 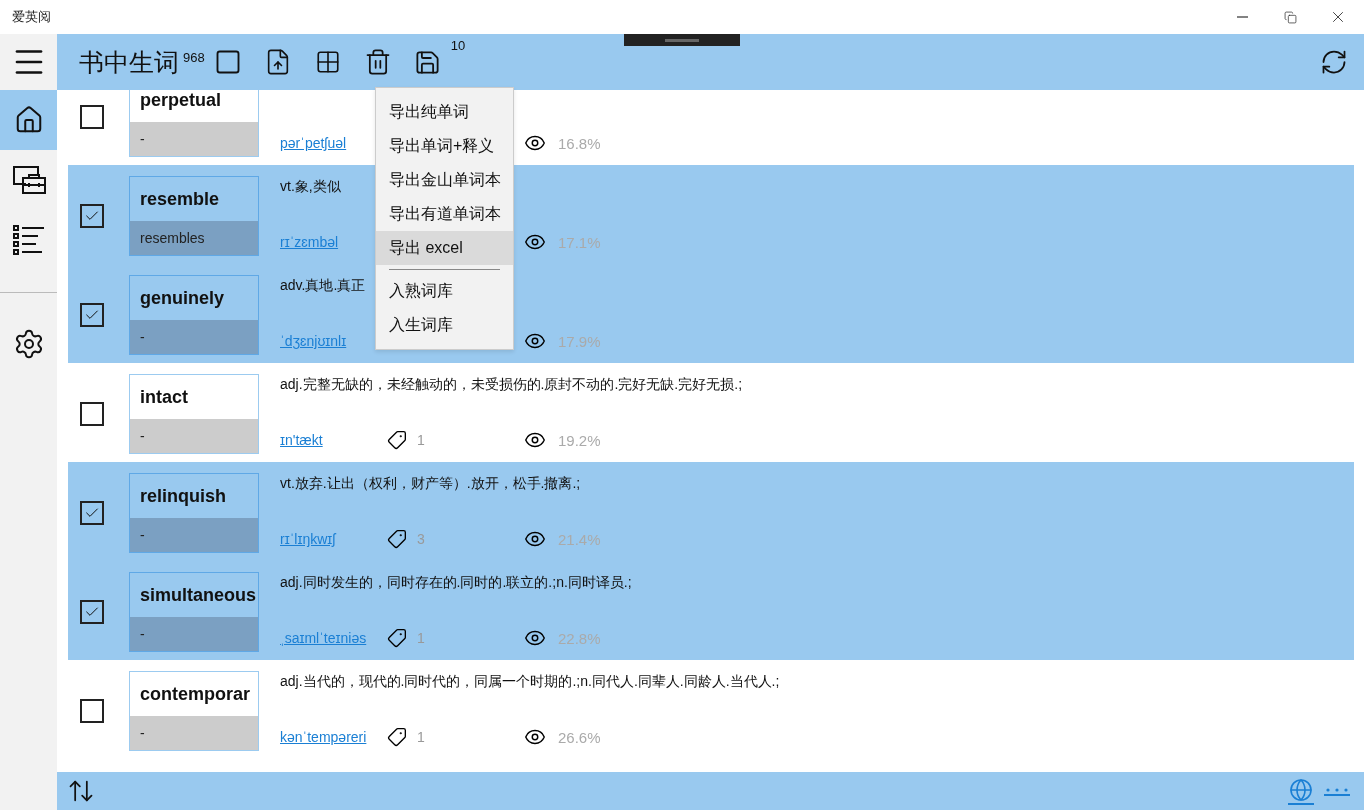 I want to click on definition-text: adv.真地.真正, so click(x=323, y=286).